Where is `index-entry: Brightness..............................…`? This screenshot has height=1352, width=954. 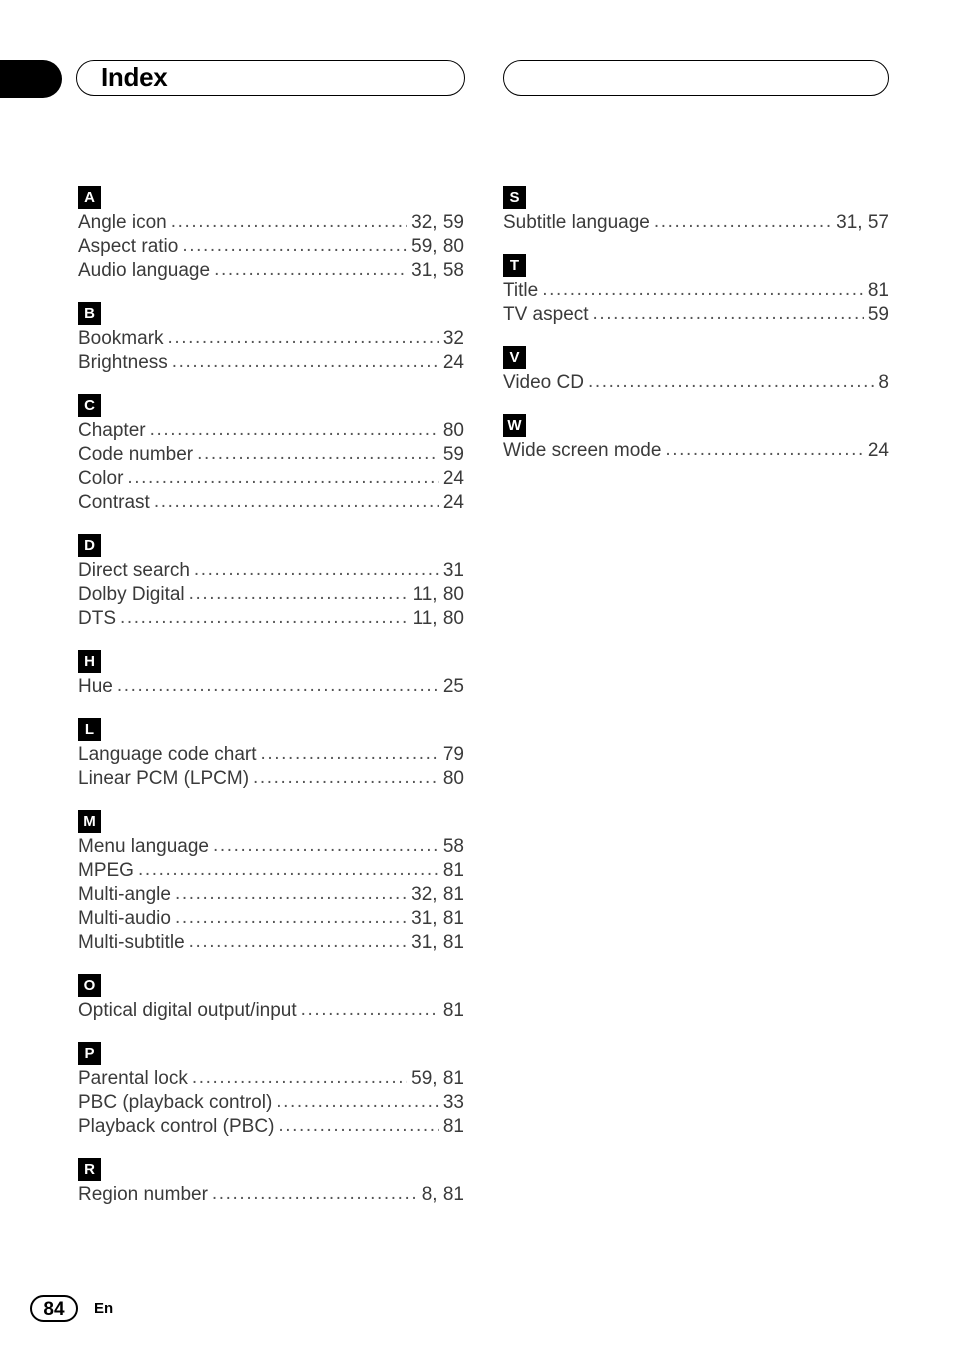
index-entry: Brightness..............................… is located at coordinates (271, 363).